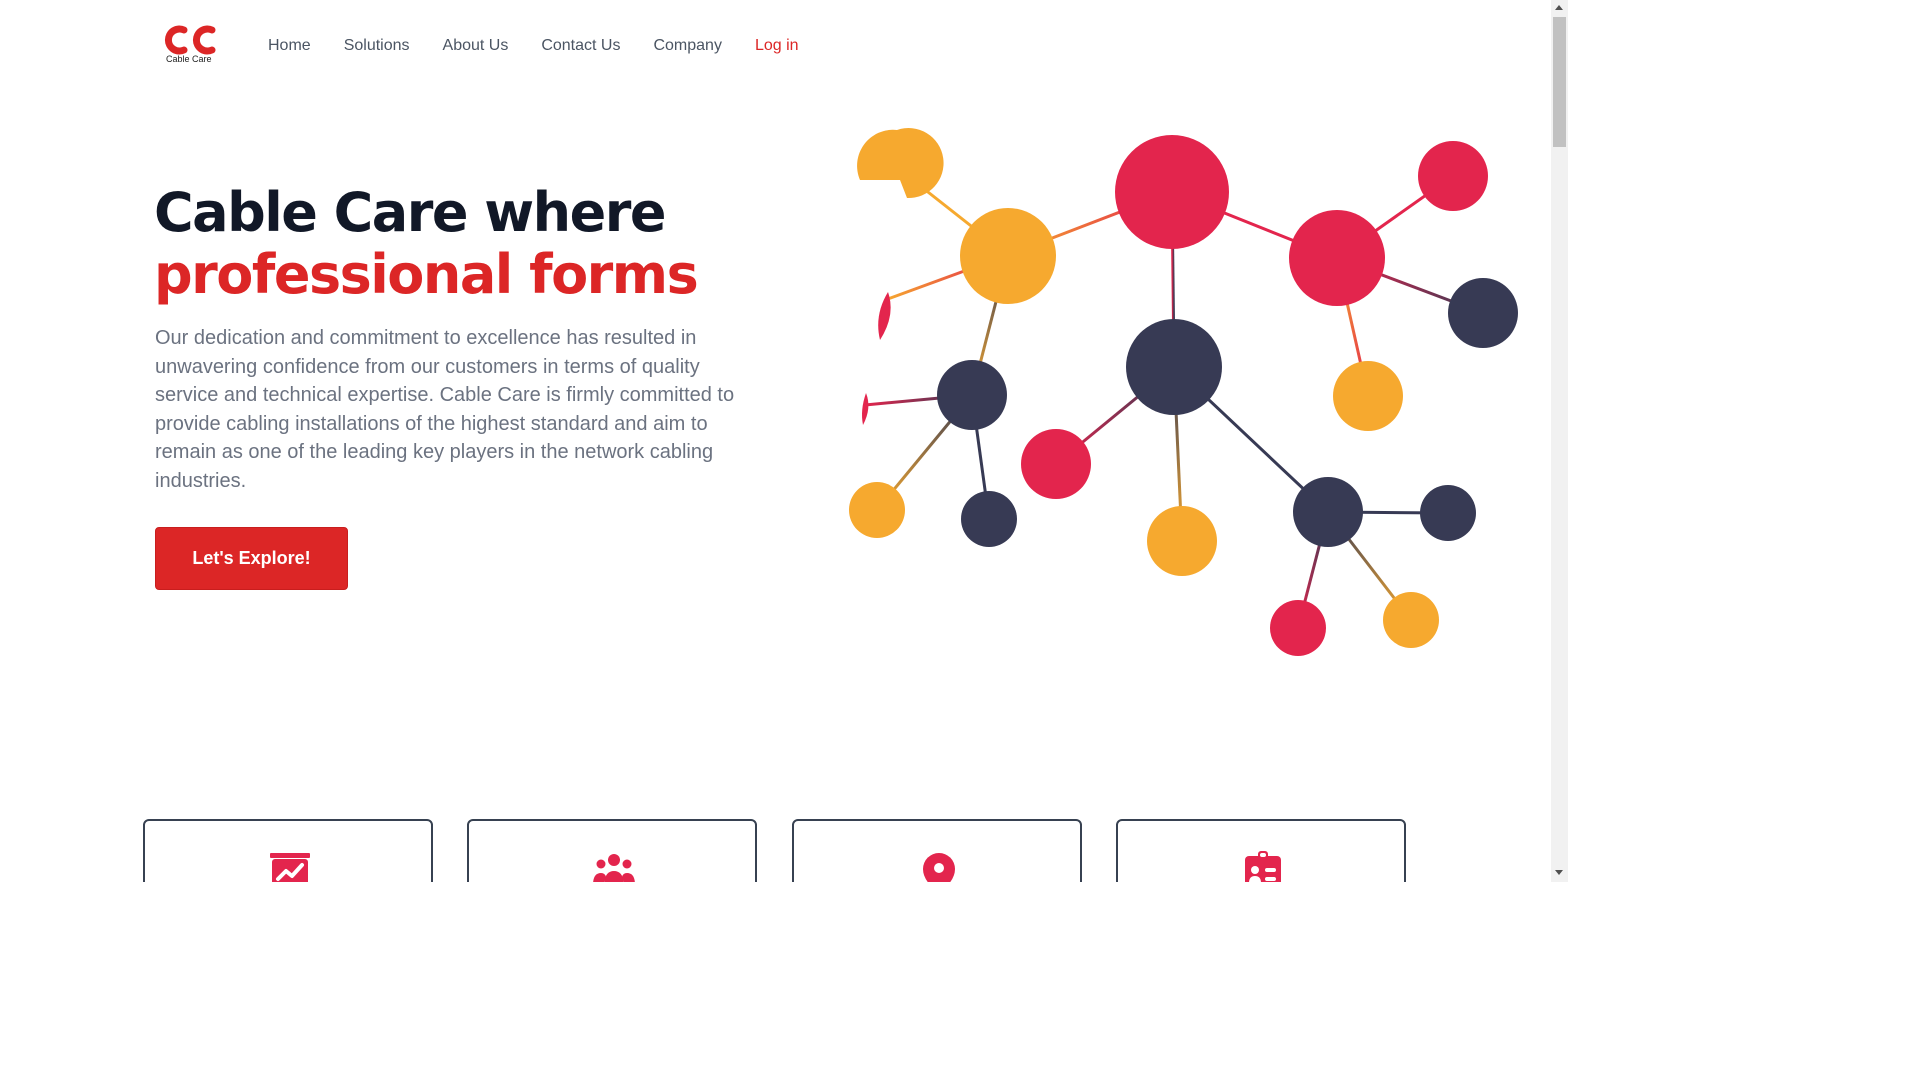  I want to click on clipboard-user-icon, so click(1263, 866).